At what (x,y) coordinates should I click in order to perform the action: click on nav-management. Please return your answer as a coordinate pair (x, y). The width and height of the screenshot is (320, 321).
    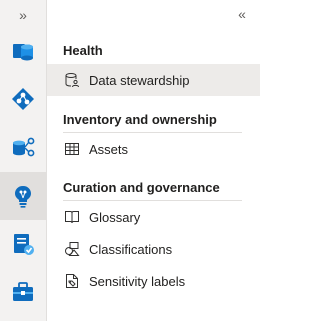
    Looking at the image, I should click on (23, 292).